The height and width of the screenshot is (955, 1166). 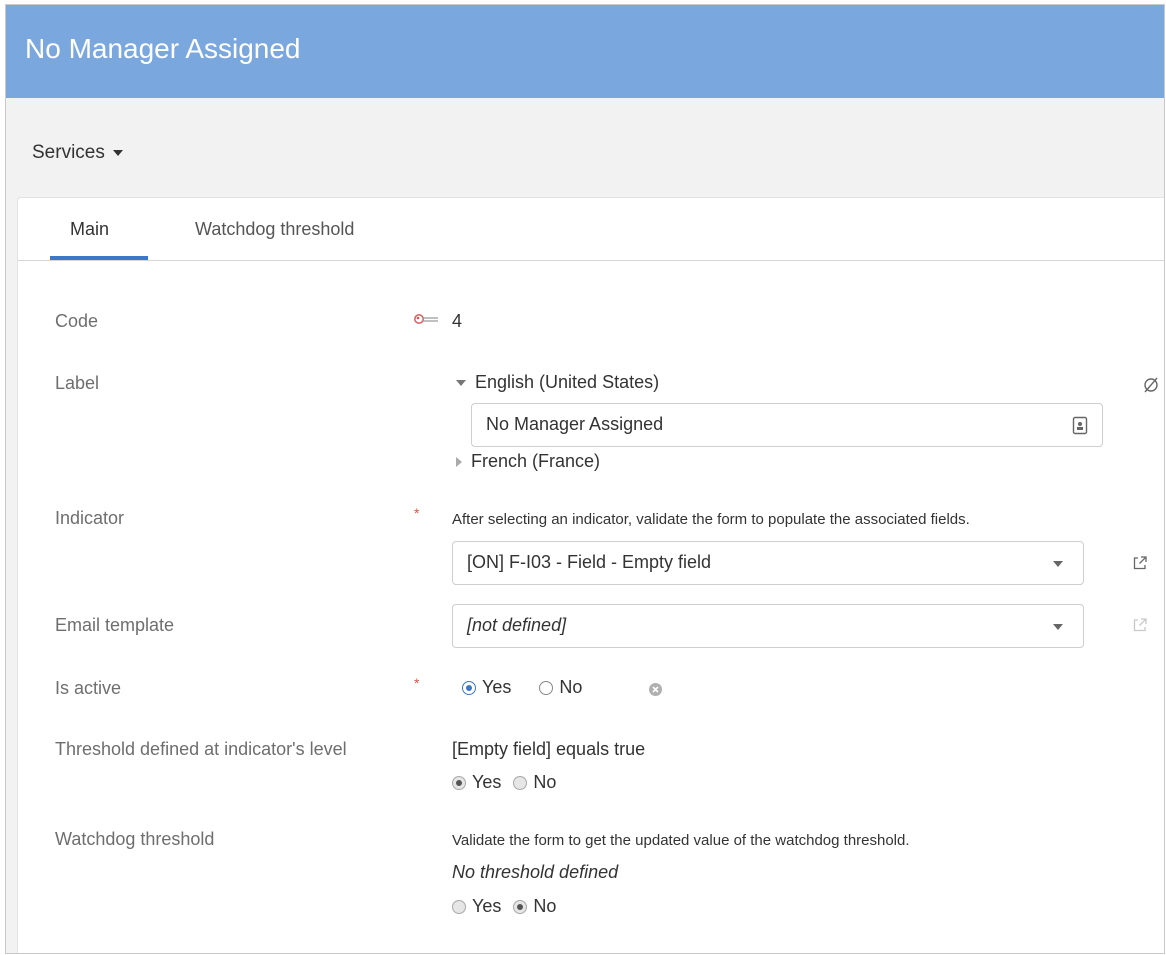 What do you see at coordinates (591, 229) in the screenshot?
I see `tab-bar: Main Watchdog threshold` at bounding box center [591, 229].